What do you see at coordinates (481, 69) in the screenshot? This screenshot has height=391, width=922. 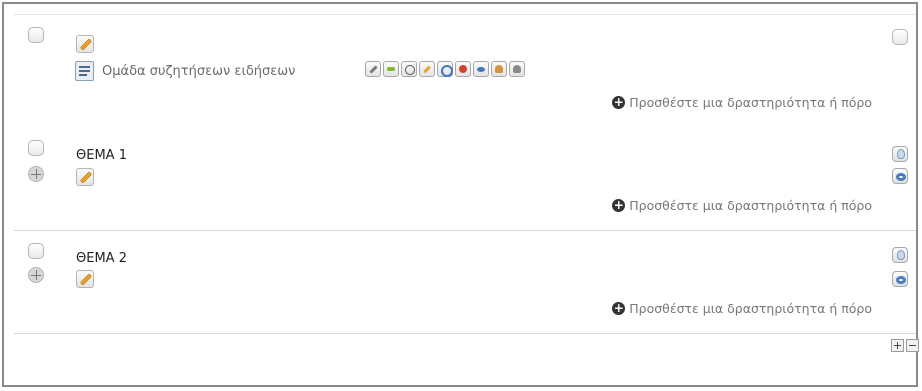 I see `hide-icon` at bounding box center [481, 69].